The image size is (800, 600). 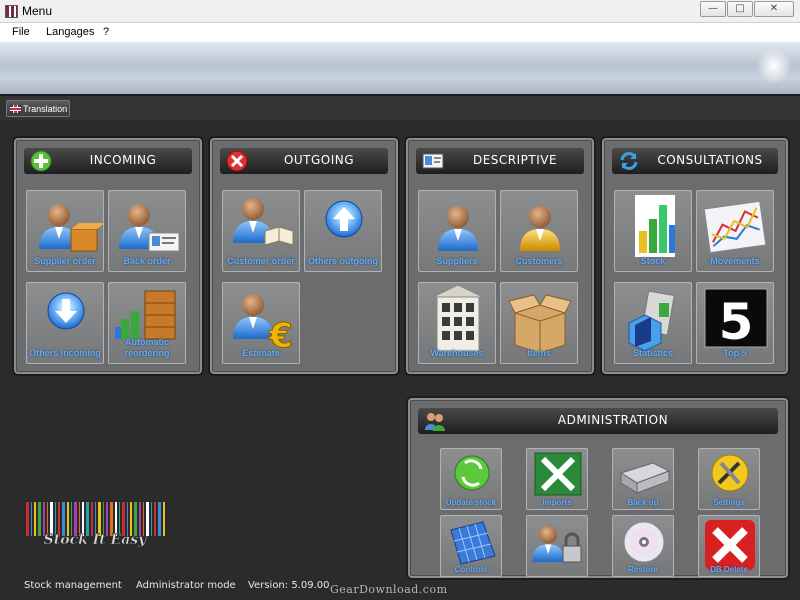 What do you see at coordinates (774, 9) in the screenshot?
I see `close-button: ✕` at bounding box center [774, 9].